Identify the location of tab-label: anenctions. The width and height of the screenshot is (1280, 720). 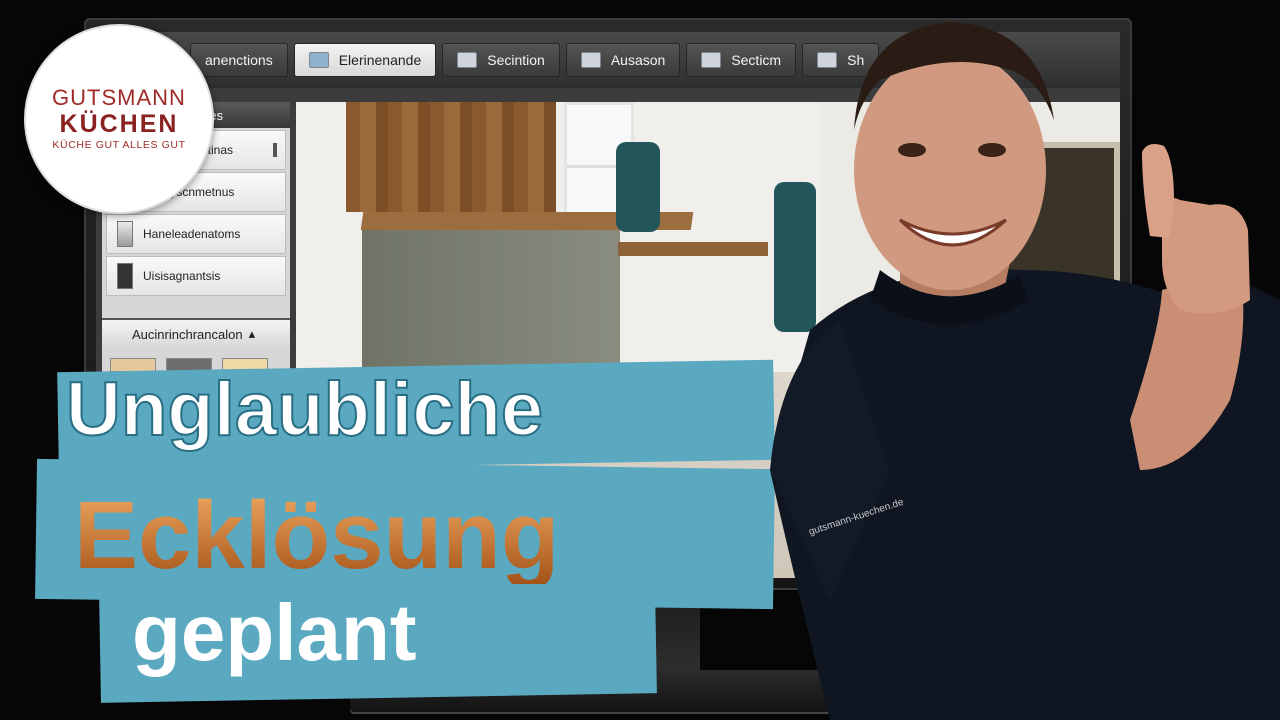
(239, 60).